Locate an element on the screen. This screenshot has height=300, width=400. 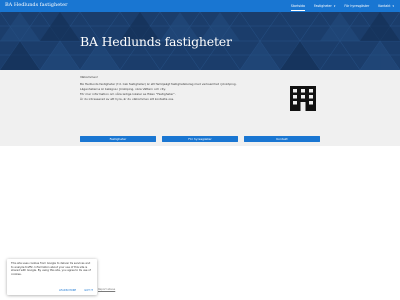
for-hyresgaster-button: För hyresgäster is located at coordinates (200, 139).